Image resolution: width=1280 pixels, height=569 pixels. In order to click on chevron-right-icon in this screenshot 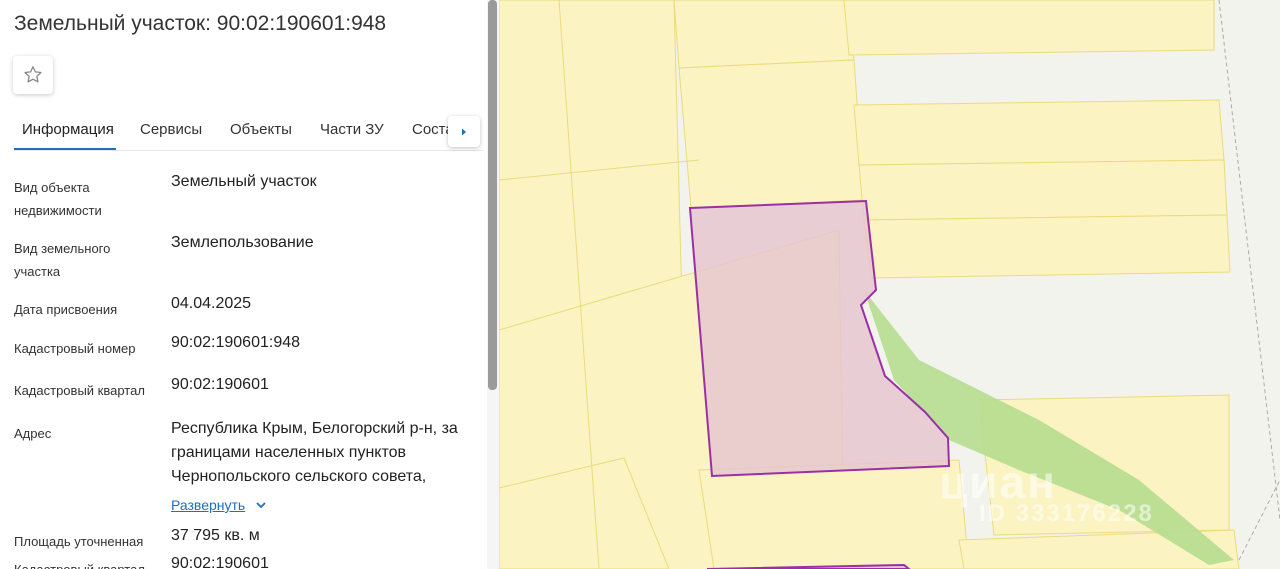, I will do `click(464, 131)`.